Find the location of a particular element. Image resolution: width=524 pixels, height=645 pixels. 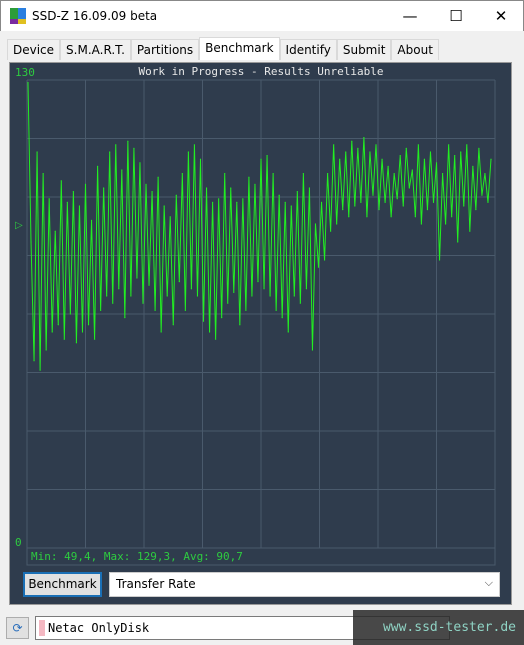

window-title: SSD-Z 16.09.09 beta is located at coordinates (95, 16).